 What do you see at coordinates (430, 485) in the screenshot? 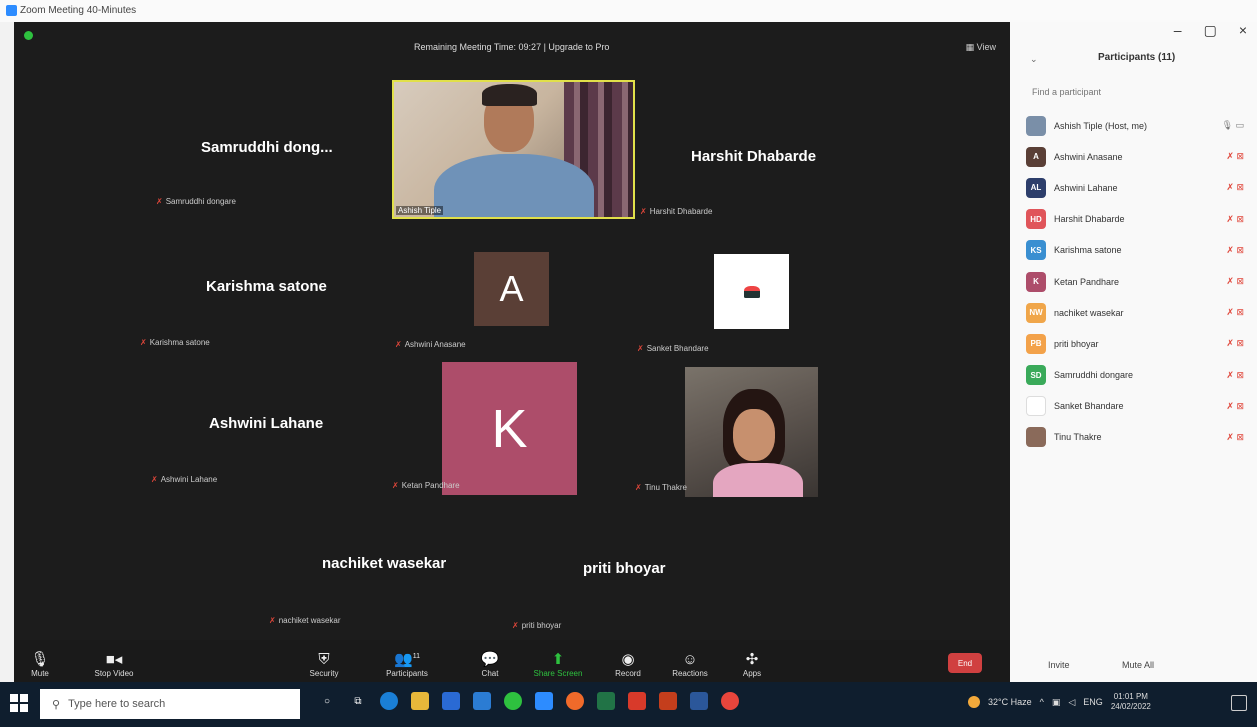
I see `tile-label-text: Ketan Pandhare` at bounding box center [430, 485].